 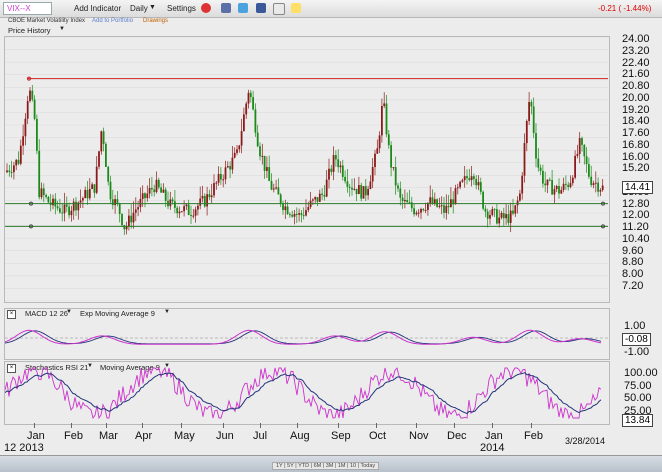 What do you see at coordinates (27, 8) in the screenshot?
I see `symbol-input: VIX--X` at bounding box center [27, 8].